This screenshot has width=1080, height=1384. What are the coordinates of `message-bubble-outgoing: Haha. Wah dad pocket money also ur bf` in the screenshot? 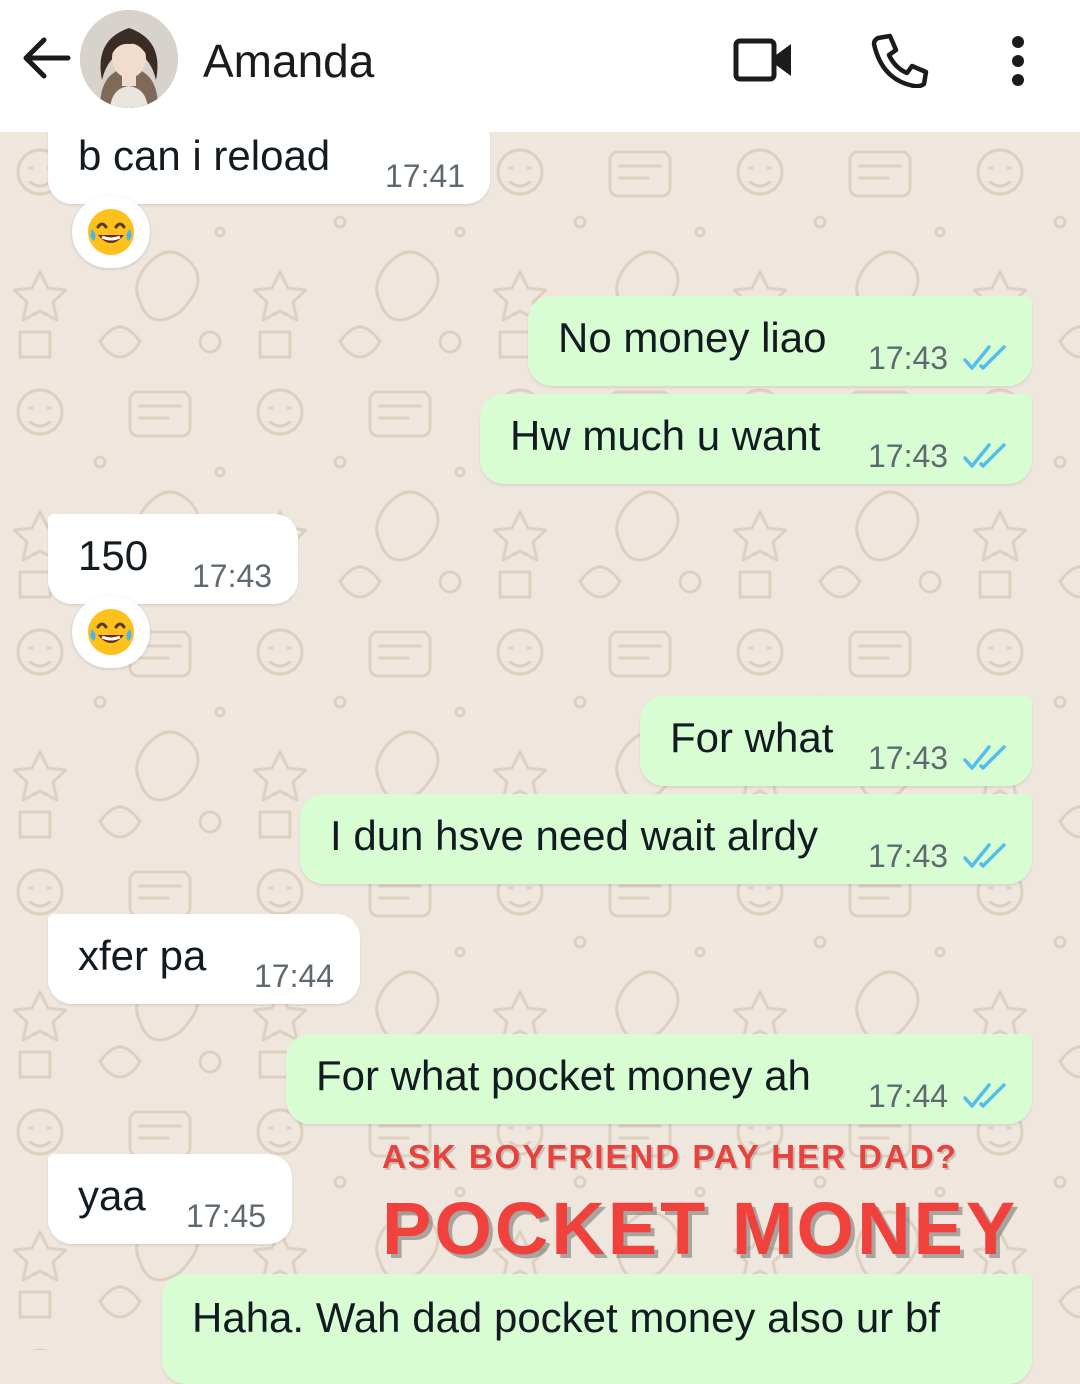 It's located at (597, 1329).